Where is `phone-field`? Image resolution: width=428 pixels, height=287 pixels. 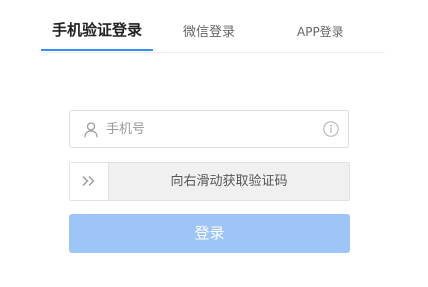 phone-field is located at coordinates (209, 129).